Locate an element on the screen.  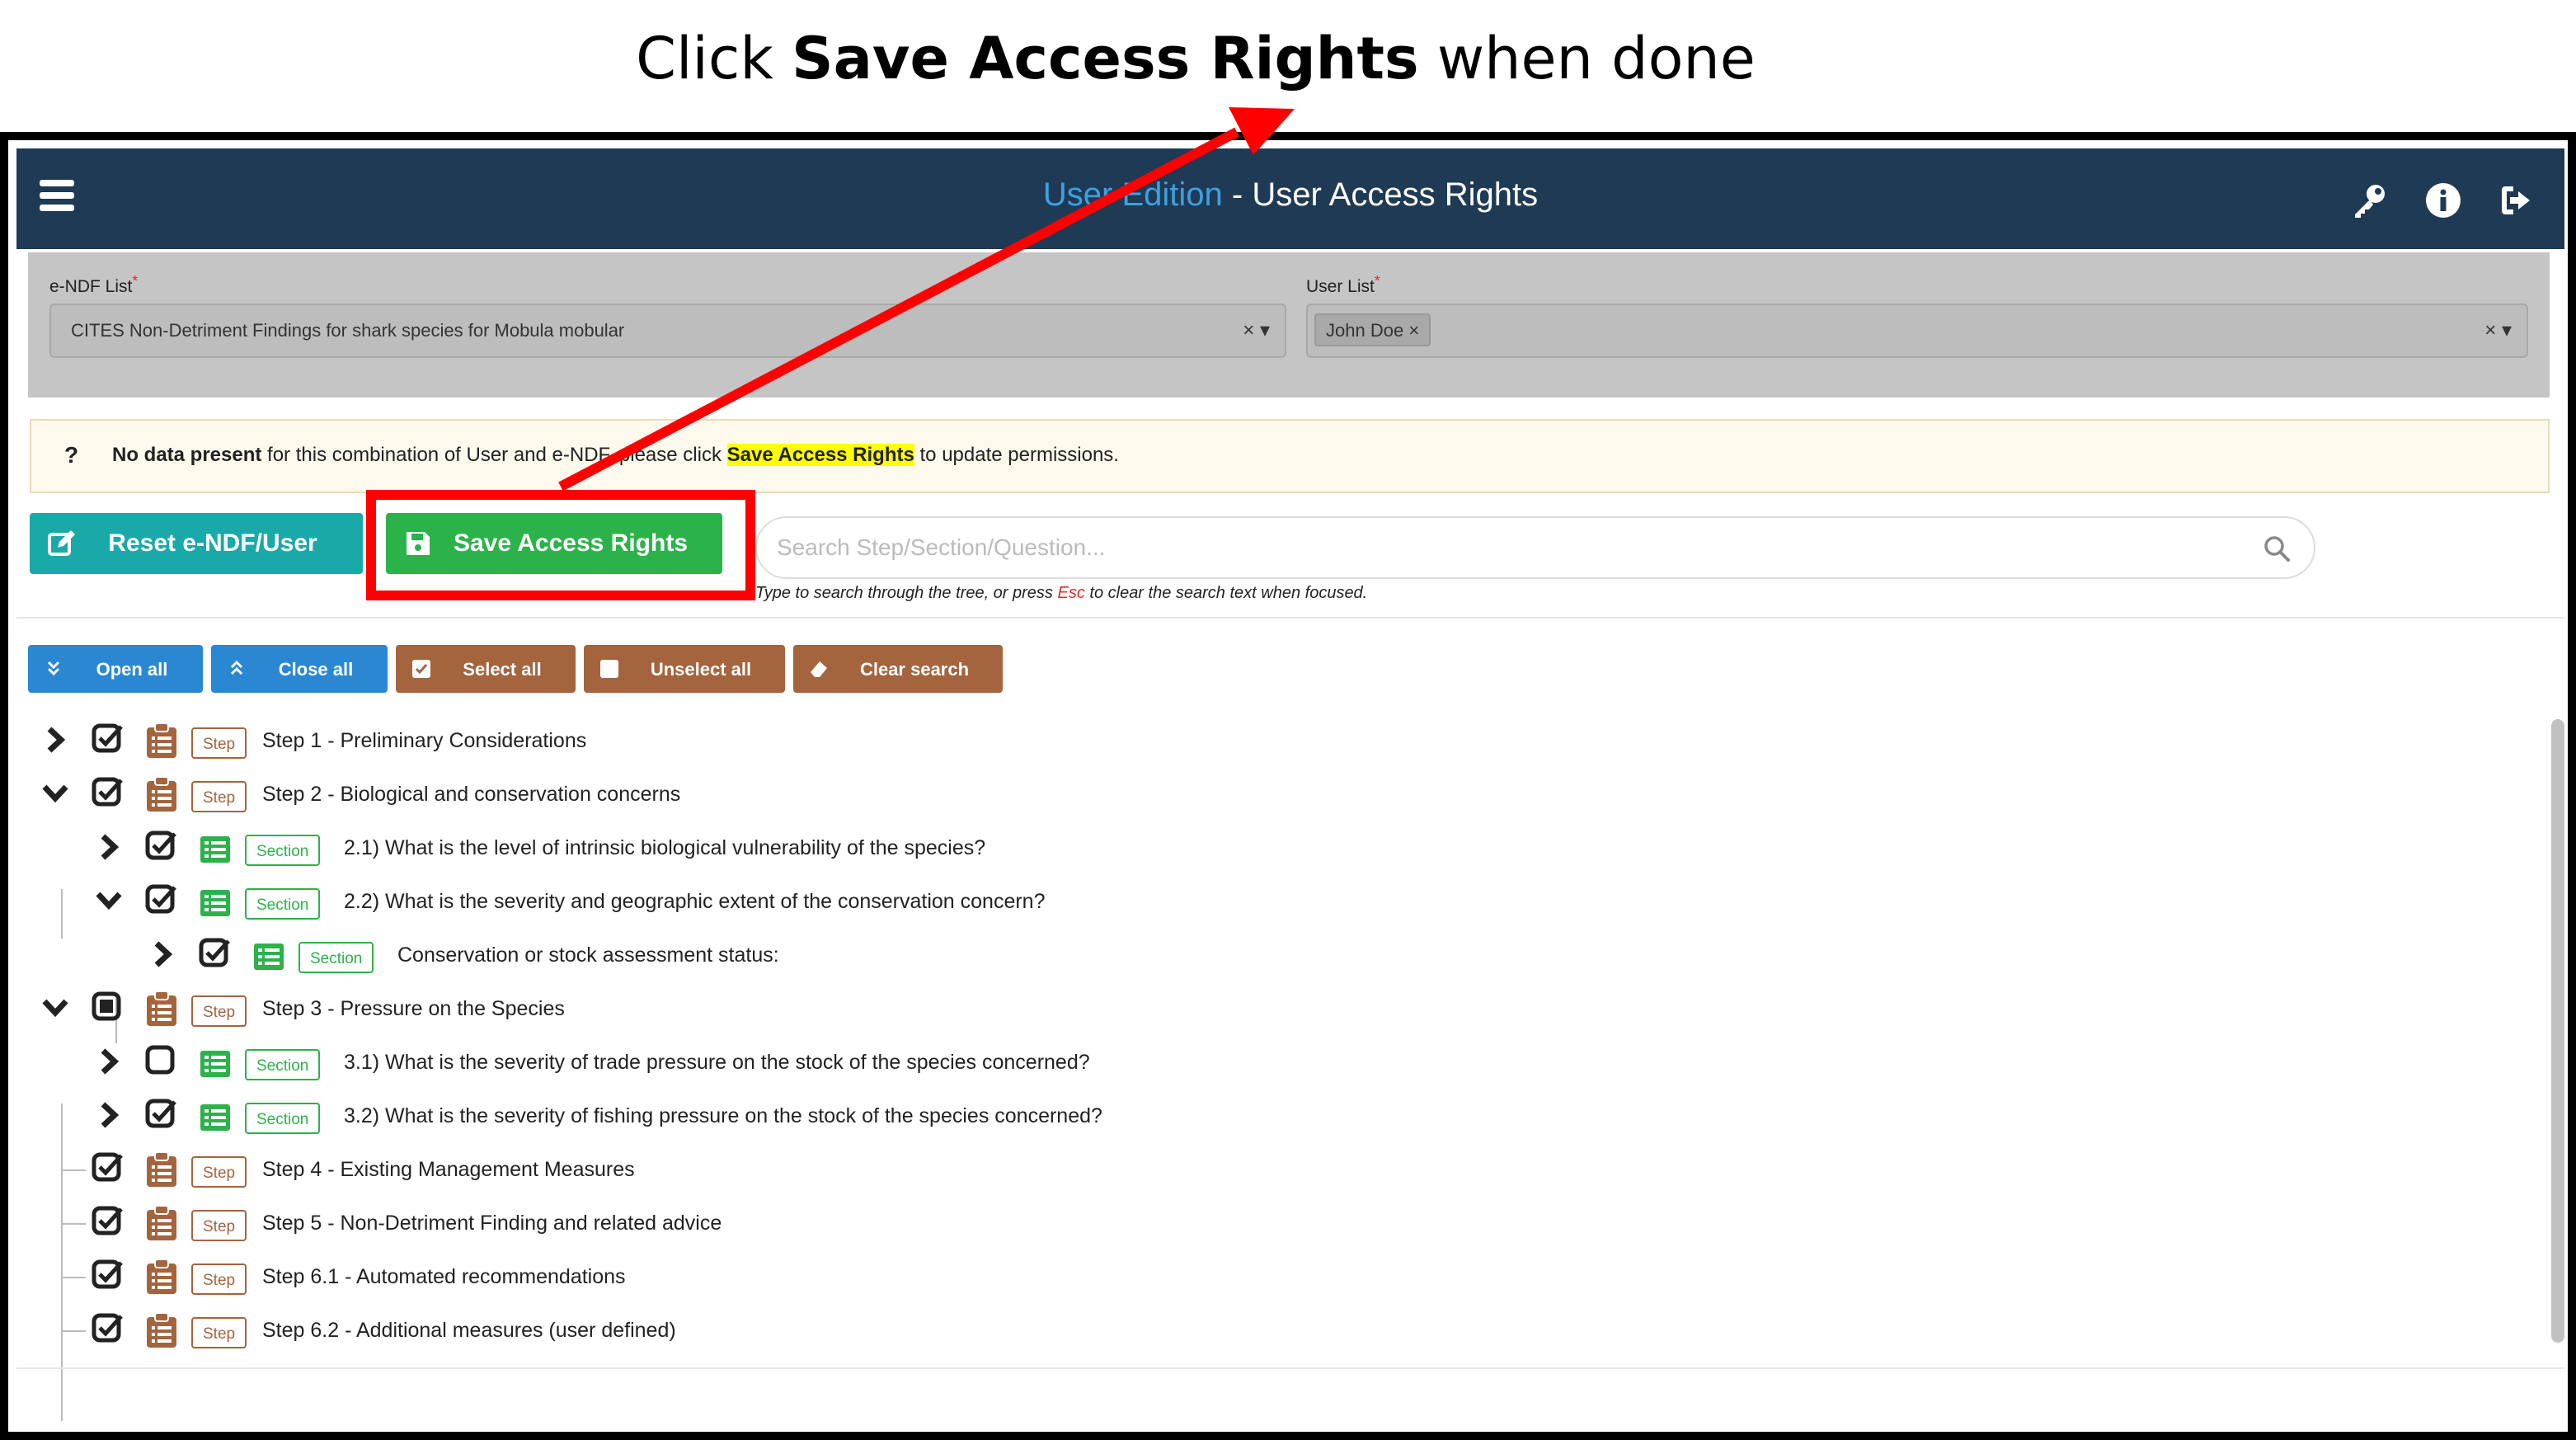
tree-row: Step Step 3 - Pressure on the Species is located at coordinates (1212, 1009).